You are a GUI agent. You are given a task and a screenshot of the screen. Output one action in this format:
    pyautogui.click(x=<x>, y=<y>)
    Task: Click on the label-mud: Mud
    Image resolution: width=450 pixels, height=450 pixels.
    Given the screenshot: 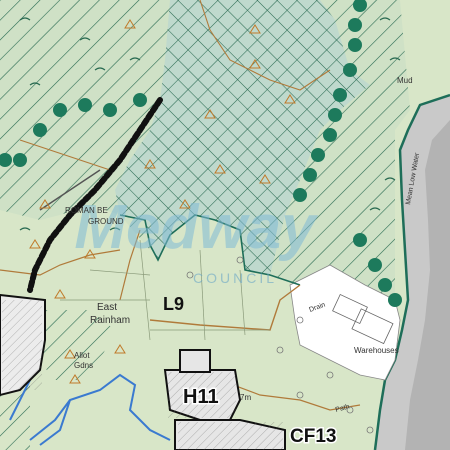 What is the action you would take?
    pyautogui.click(x=405, y=80)
    